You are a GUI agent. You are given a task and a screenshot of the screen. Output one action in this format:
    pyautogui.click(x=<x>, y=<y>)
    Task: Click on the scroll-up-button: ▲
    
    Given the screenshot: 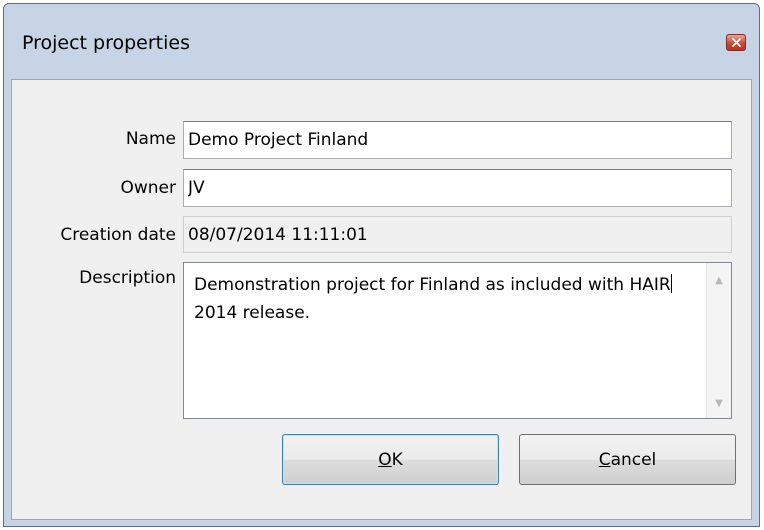 What is the action you would take?
    pyautogui.click(x=719, y=280)
    